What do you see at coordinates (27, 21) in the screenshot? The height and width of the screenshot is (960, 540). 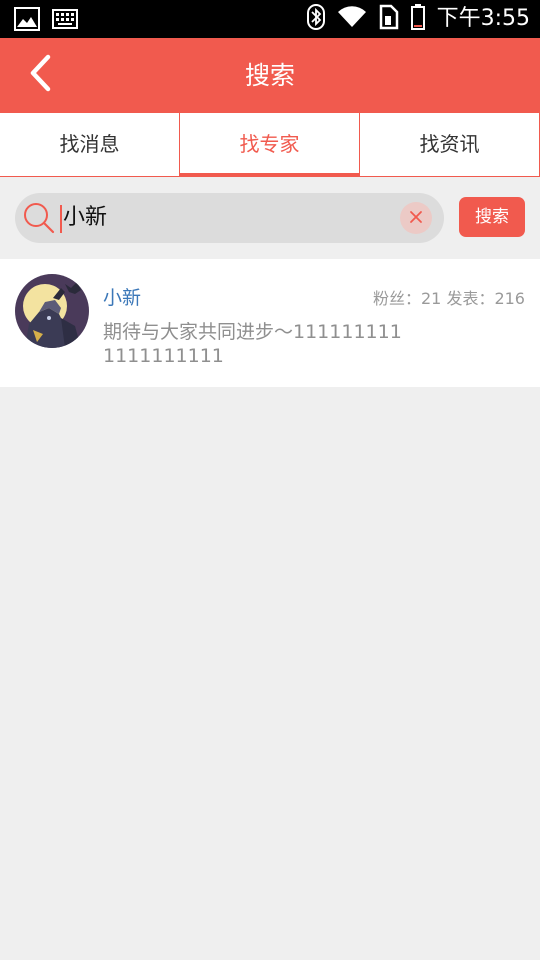 I see `image-icon` at bounding box center [27, 21].